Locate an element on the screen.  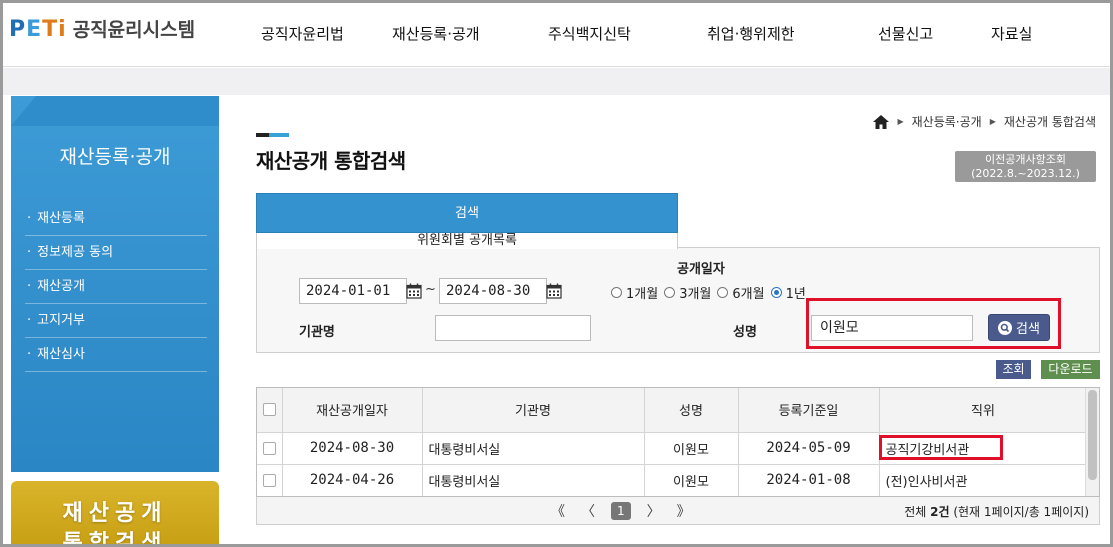
radio-1-year: 1년 is located at coordinates (788, 292).